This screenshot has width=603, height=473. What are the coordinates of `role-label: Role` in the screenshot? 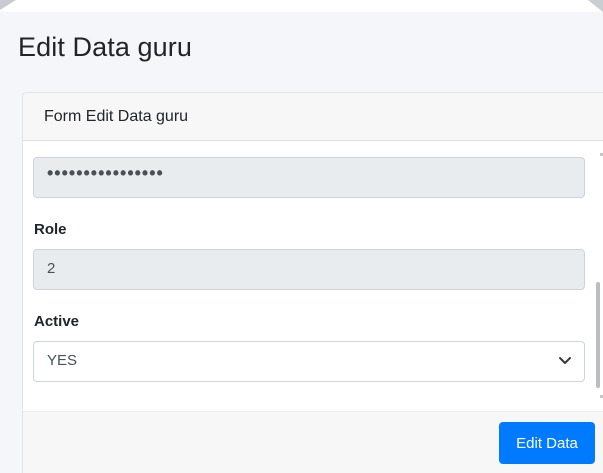 It's located at (50, 229).